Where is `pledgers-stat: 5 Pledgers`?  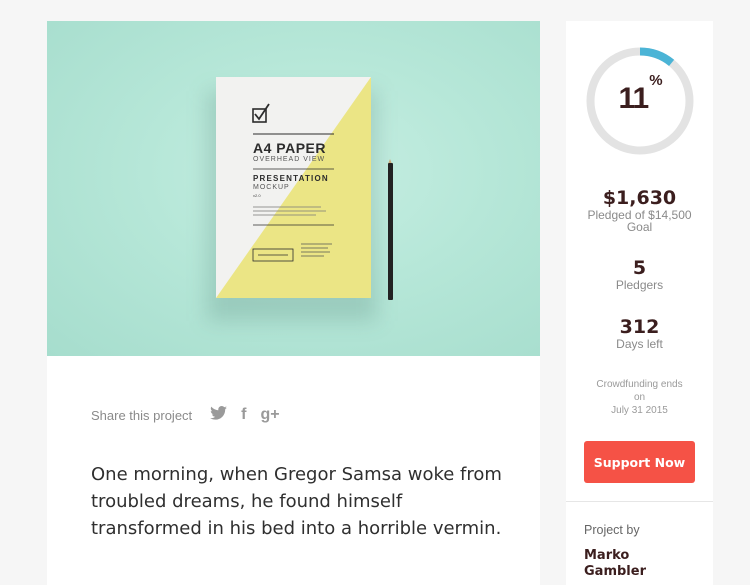
pledgers-stat: 5 Pledgers is located at coordinates (639, 274).